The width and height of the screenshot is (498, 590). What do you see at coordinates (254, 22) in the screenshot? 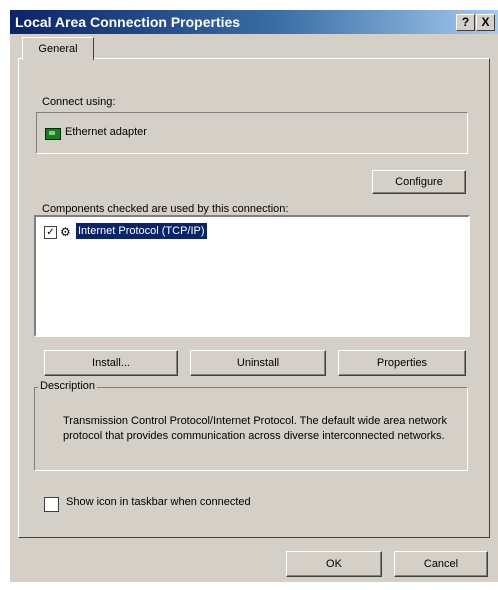
I see `title-bar: Local Area Connection Properties ? X` at bounding box center [254, 22].